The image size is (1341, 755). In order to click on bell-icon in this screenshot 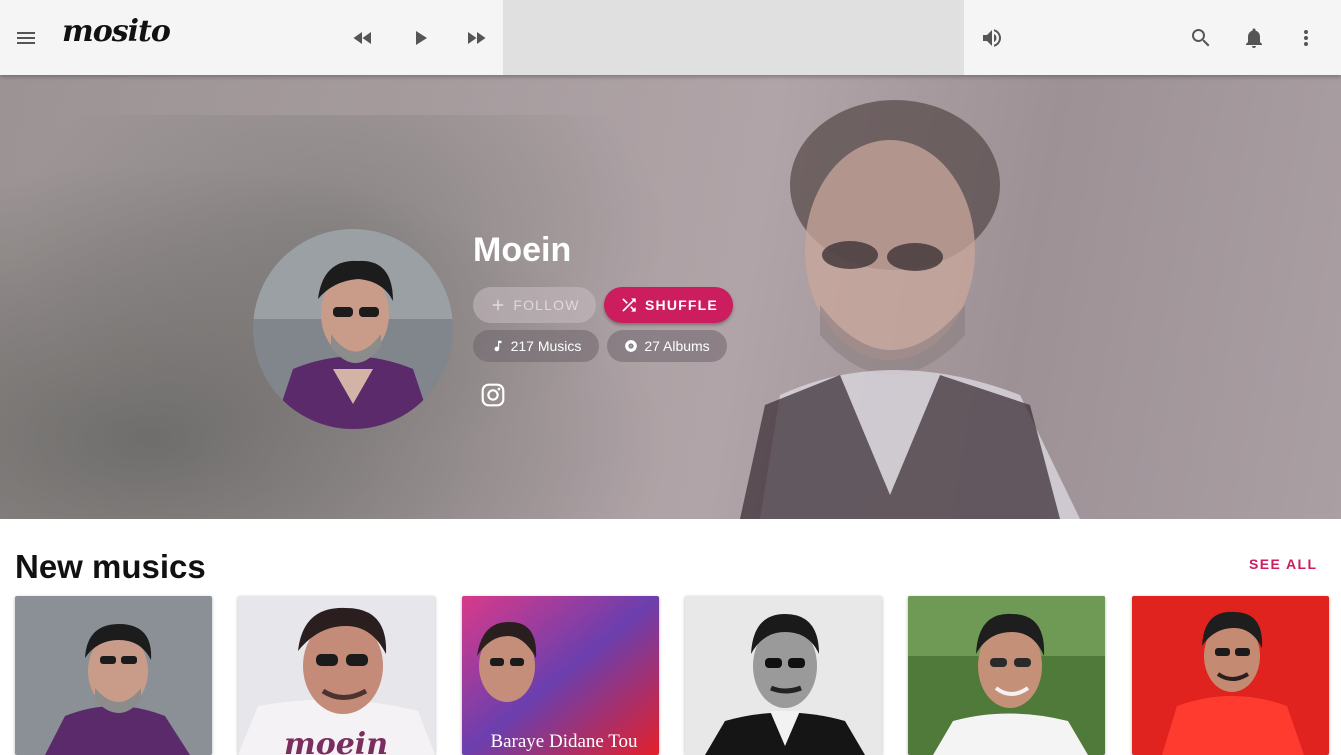, I will do `click(1254, 38)`.